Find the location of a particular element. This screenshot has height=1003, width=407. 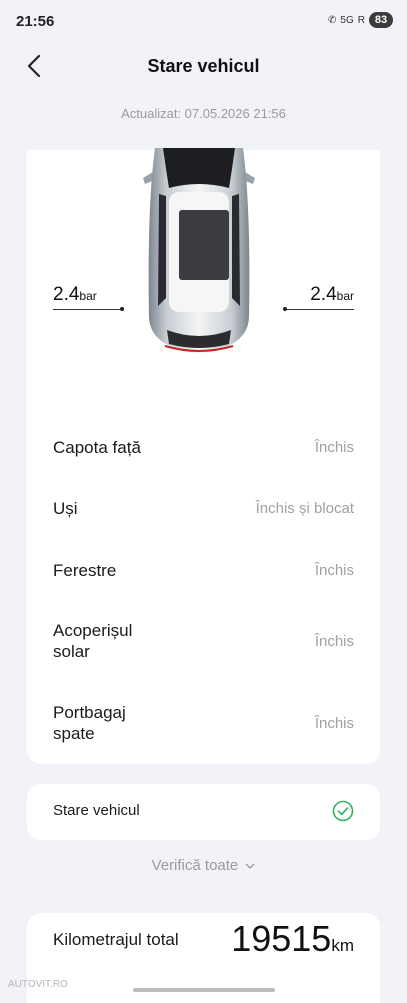

signal-label: R is located at coordinates (361, 20).